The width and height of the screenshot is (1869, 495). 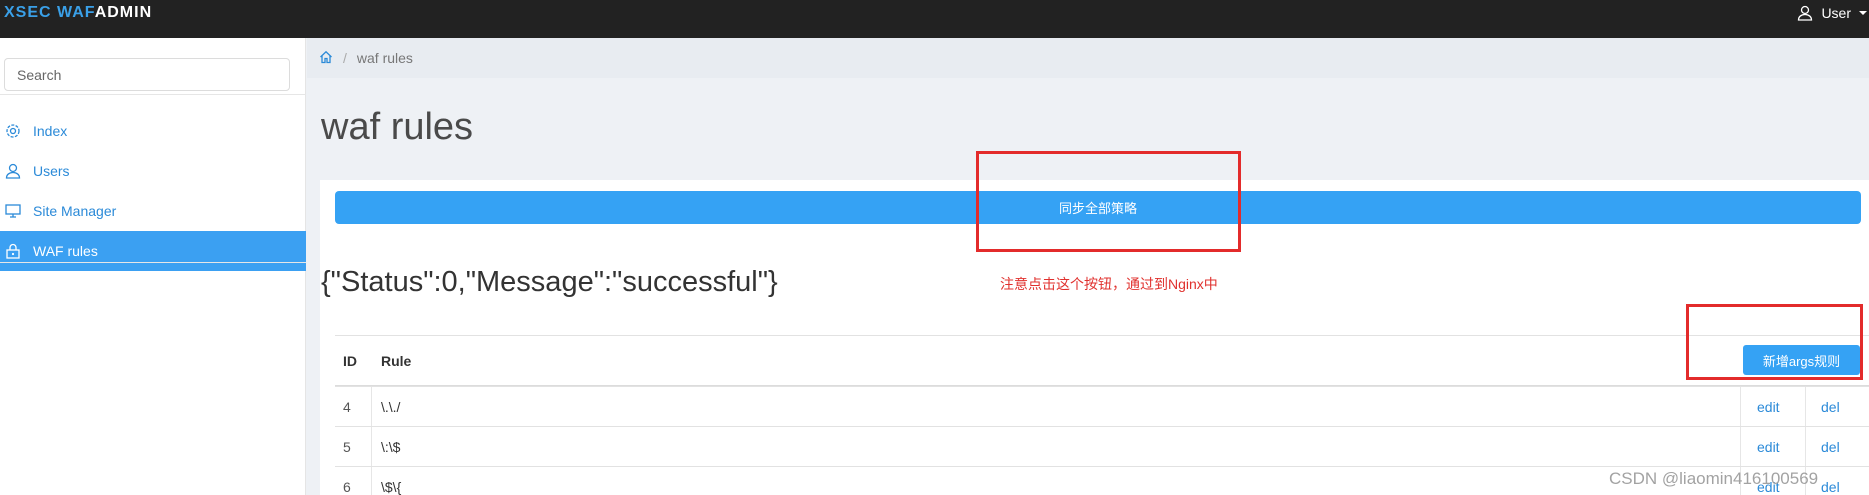 I want to click on sidebar-item-label: Site Manager, so click(x=75, y=211).